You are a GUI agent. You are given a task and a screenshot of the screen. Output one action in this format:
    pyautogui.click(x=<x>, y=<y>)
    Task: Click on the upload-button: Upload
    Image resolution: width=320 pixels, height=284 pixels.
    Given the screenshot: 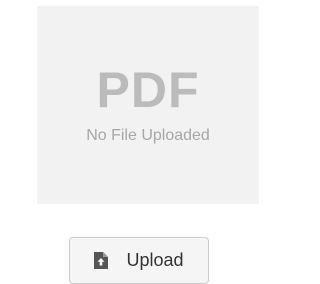 What is the action you would take?
    pyautogui.click(x=139, y=260)
    